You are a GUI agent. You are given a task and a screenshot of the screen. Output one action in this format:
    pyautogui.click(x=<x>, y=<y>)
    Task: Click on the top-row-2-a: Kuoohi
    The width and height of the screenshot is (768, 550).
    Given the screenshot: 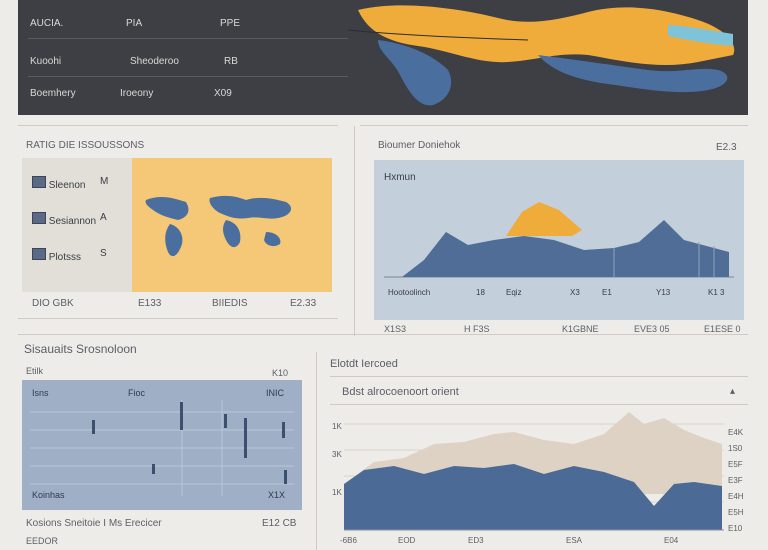 What is the action you would take?
    pyautogui.click(x=46, y=61)
    